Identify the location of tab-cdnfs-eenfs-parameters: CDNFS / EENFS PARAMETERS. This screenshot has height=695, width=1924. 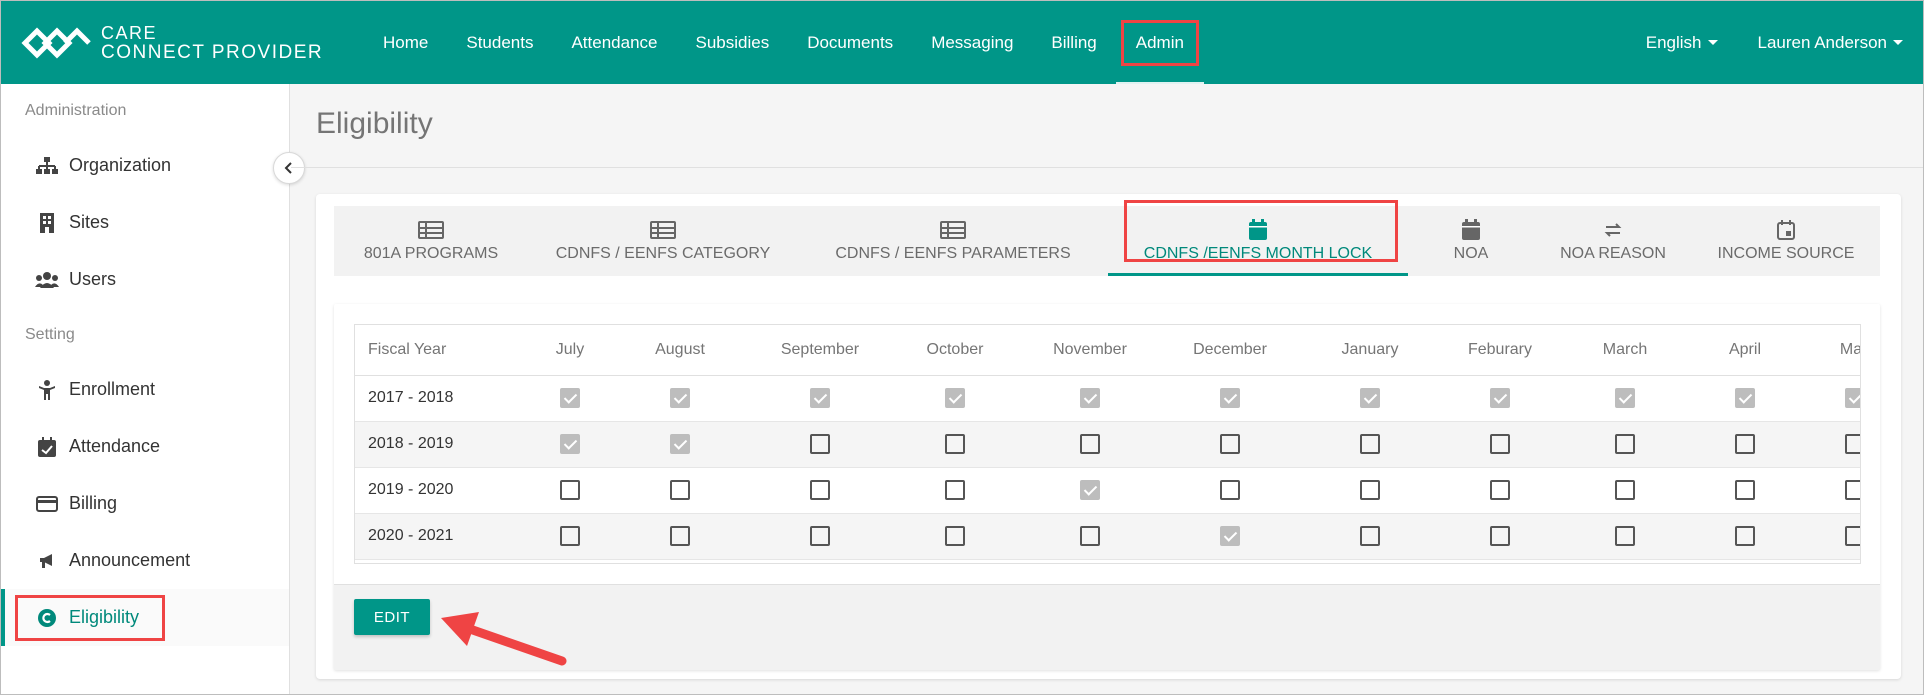
(953, 241).